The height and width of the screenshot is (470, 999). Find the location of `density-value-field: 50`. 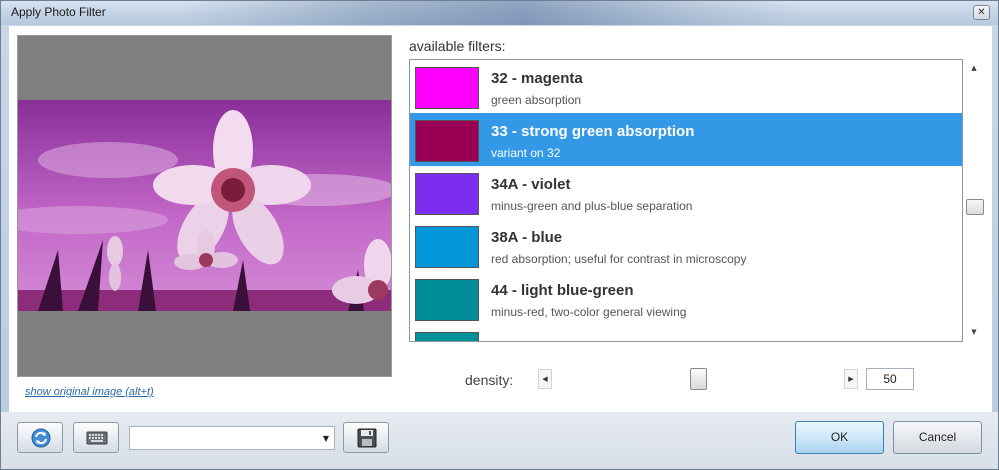

density-value-field: 50 is located at coordinates (890, 379).